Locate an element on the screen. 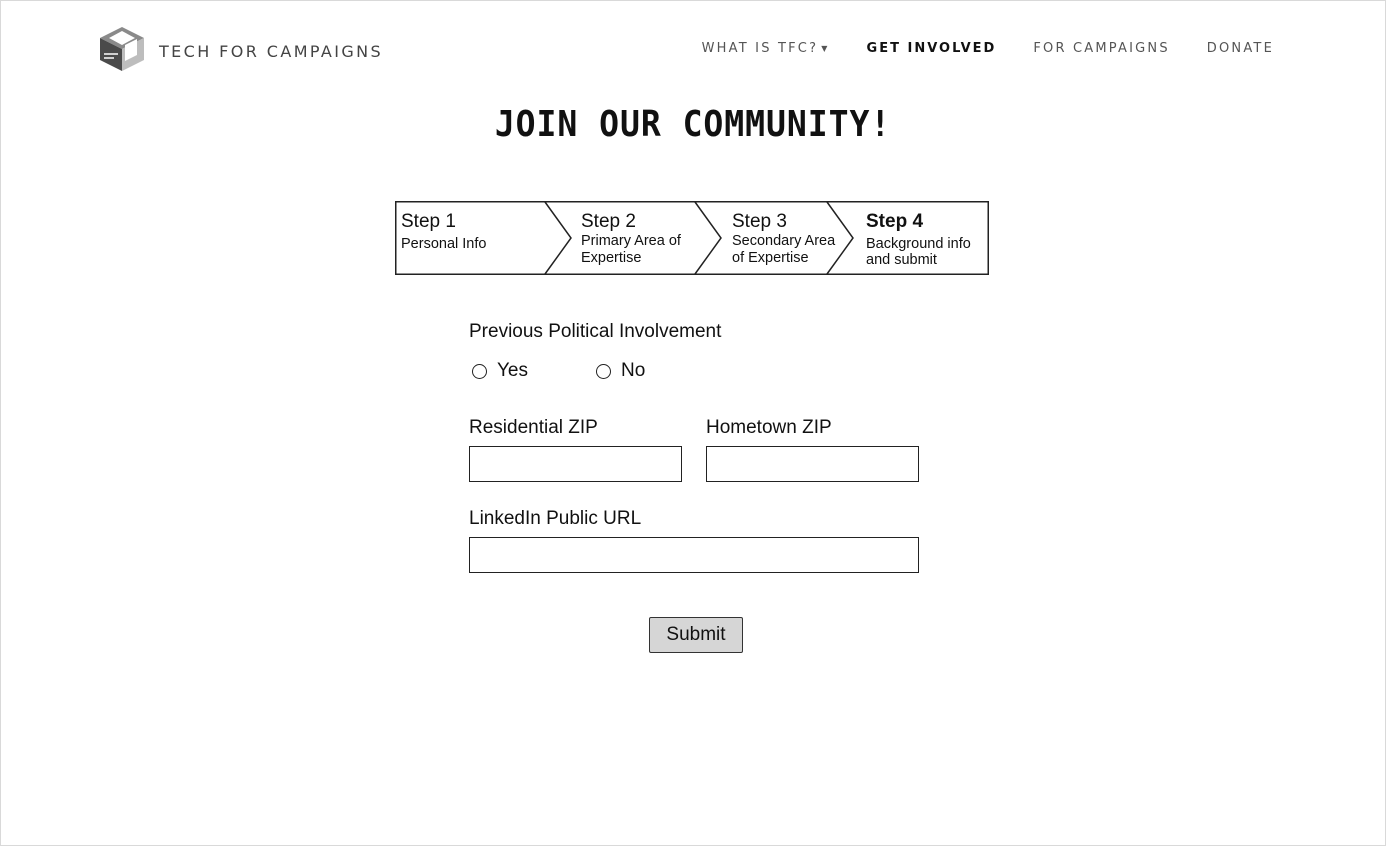 The height and width of the screenshot is (846, 1386). nav-get-involved: GET INVOLVED is located at coordinates (932, 48).